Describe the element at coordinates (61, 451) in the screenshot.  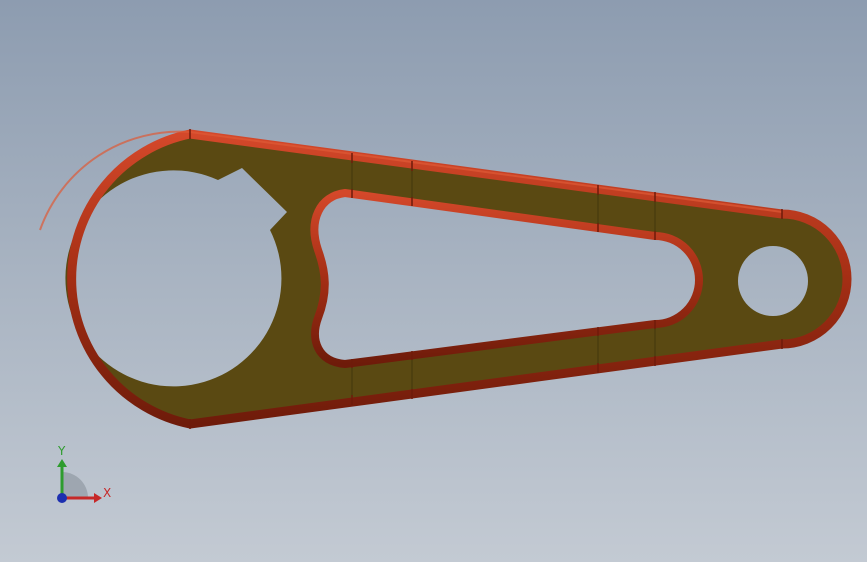
I see `y-axis-label: Y` at that location.